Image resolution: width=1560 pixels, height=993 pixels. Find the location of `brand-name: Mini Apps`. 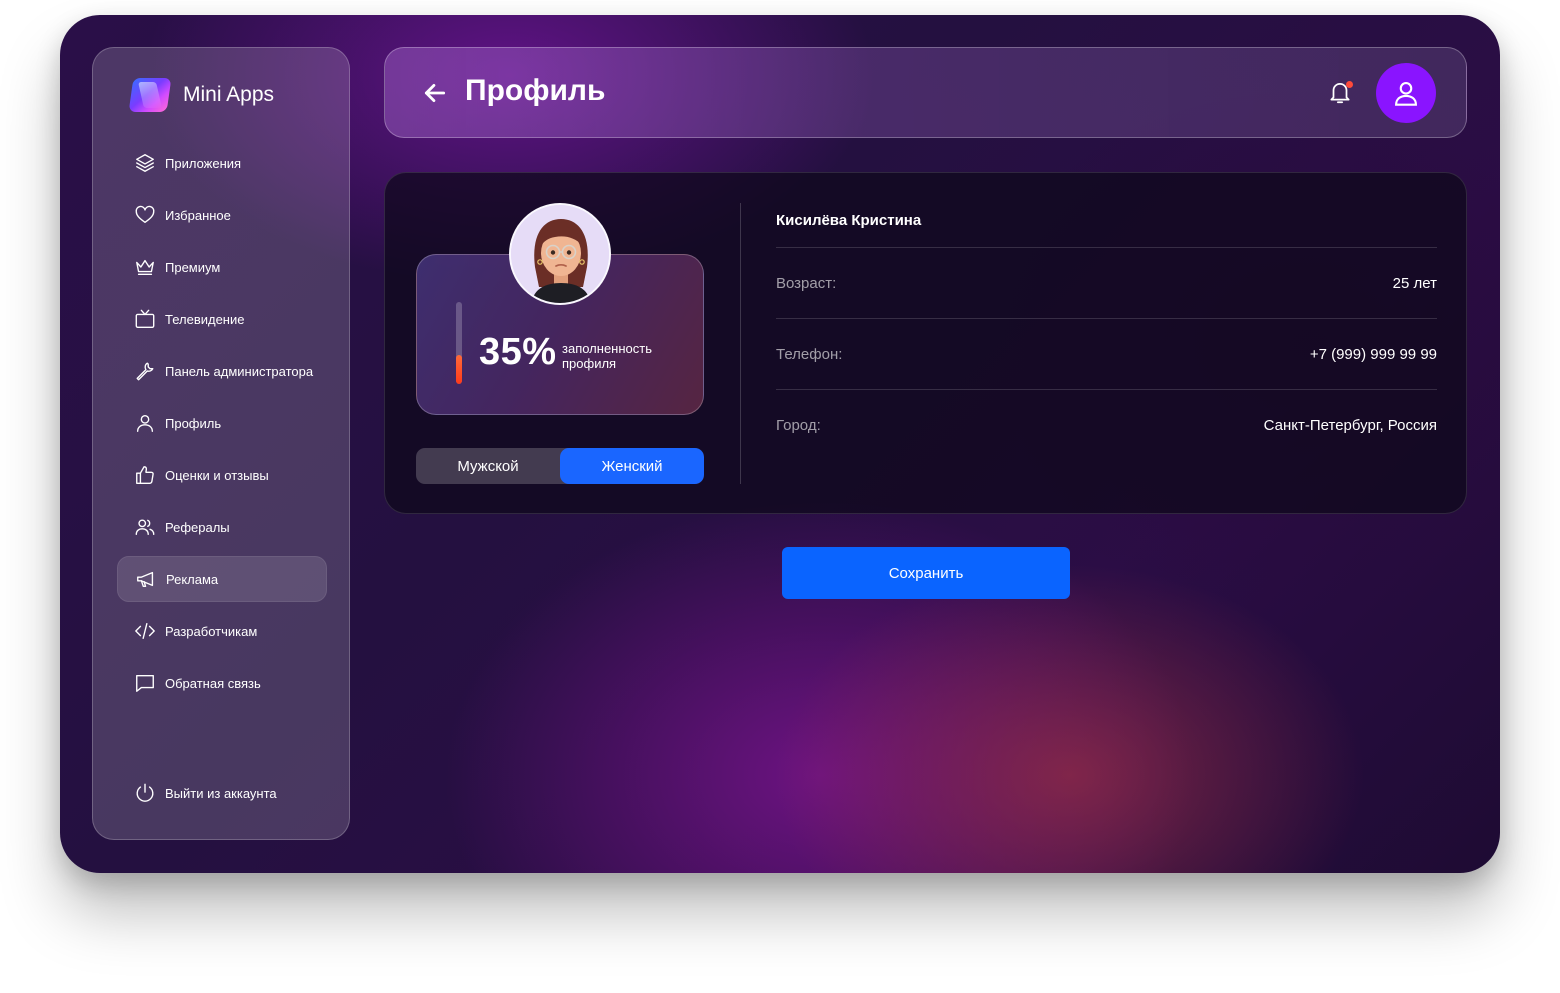

brand-name: Mini Apps is located at coordinates (229, 94).